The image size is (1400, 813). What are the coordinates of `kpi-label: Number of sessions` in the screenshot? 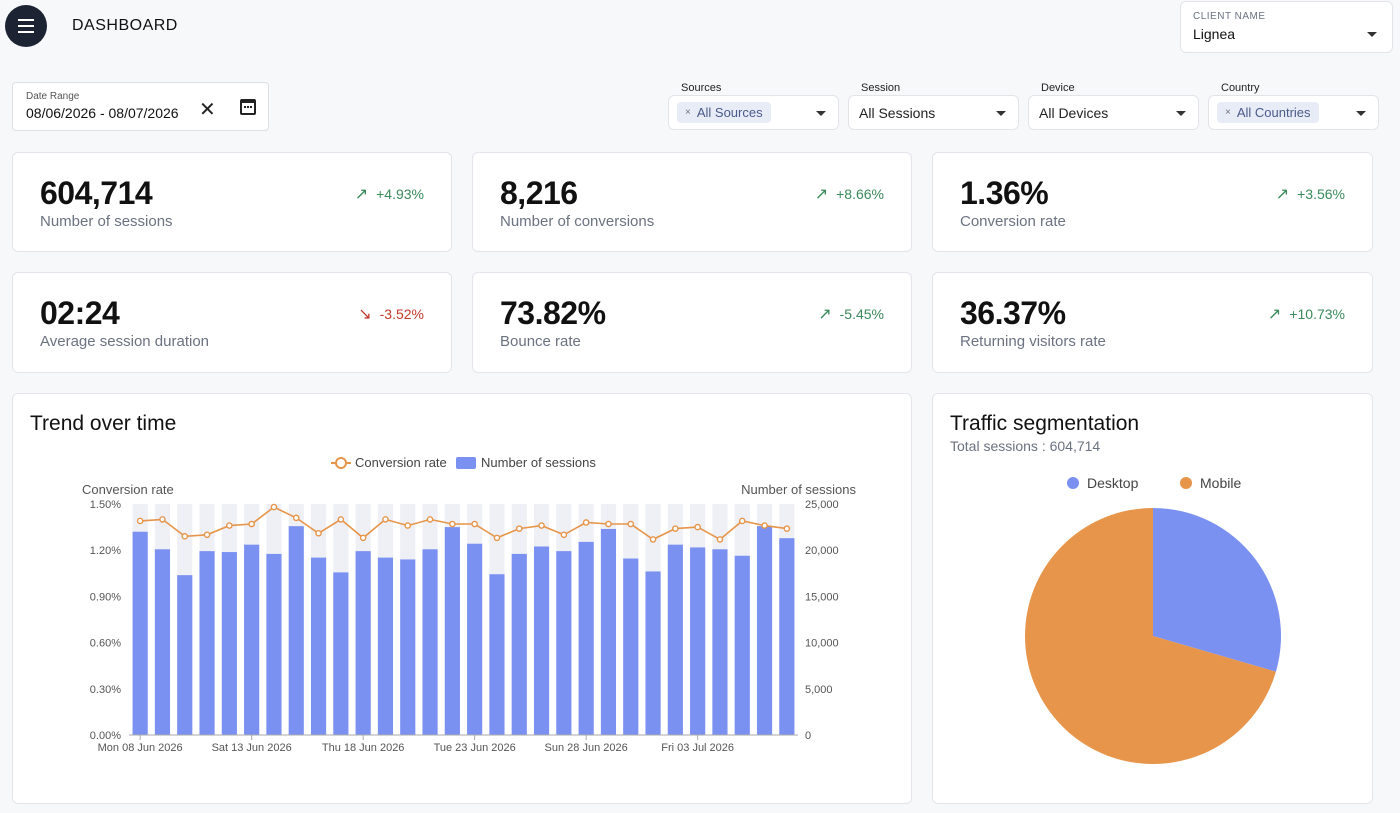 It's located at (106, 221).